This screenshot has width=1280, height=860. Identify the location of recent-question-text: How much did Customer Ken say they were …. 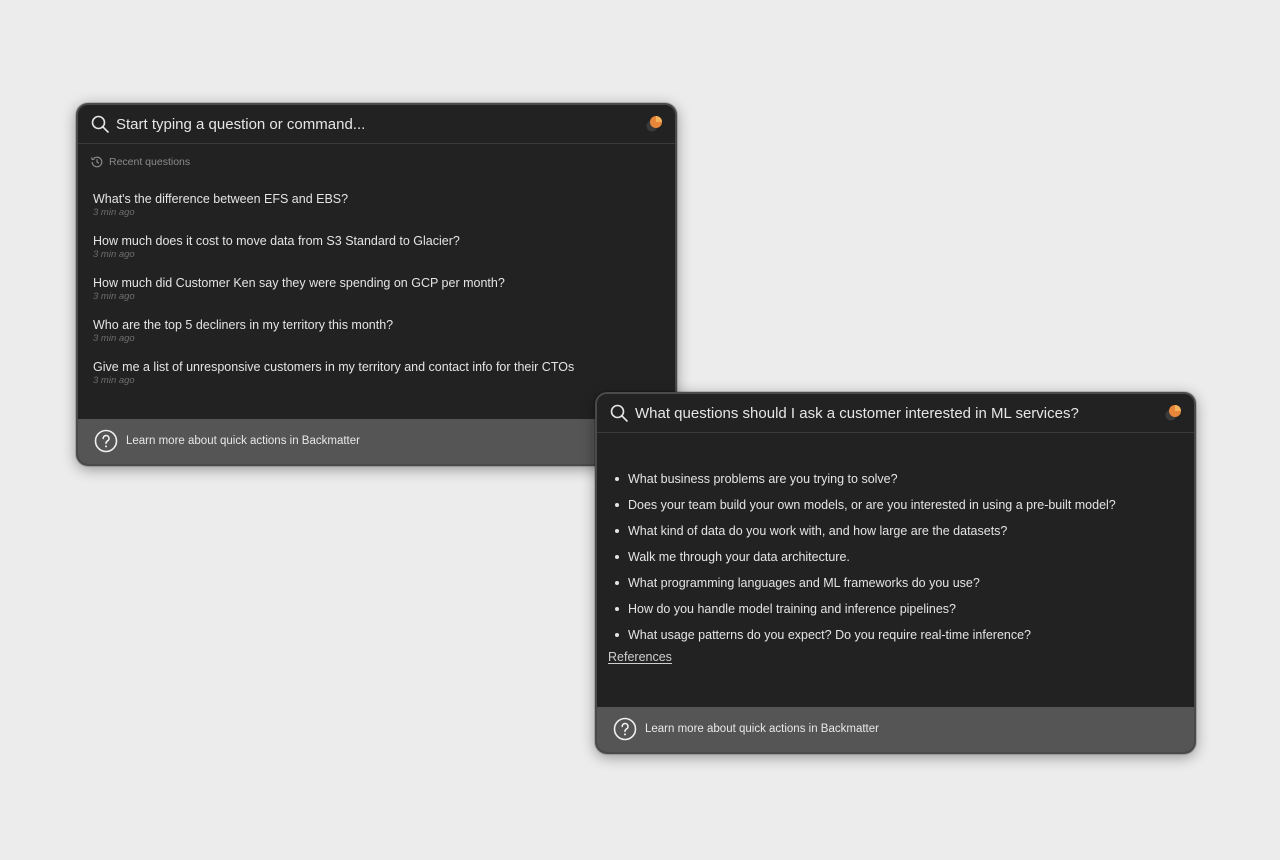
(299, 283).